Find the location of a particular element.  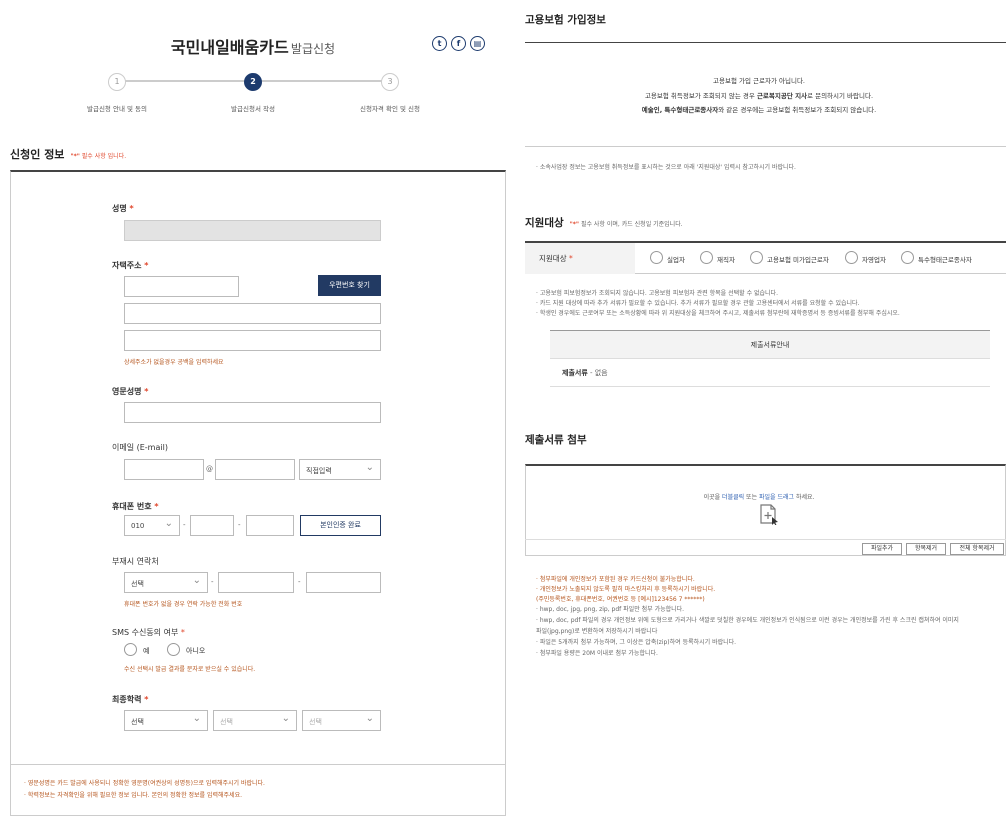

sms-yes-radio is located at coordinates (130, 649).